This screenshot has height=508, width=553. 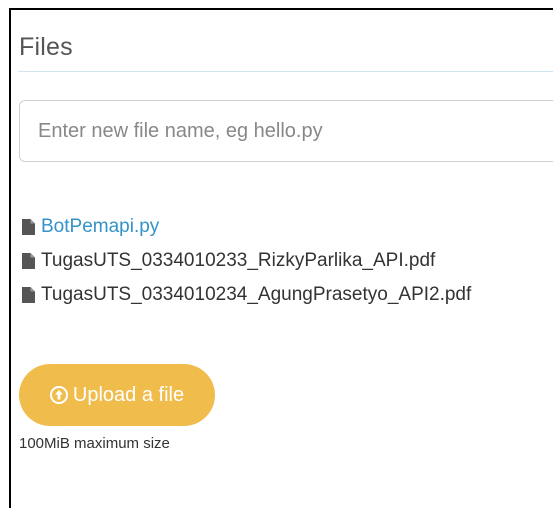 I want to click on upload-circle-icon, so click(x=58, y=395).